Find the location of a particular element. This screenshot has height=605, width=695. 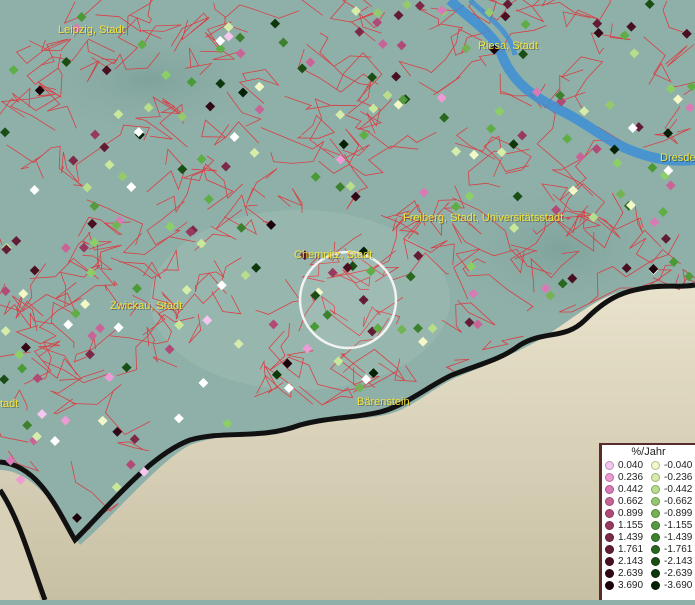

legend-entry-positive: 0.040 is located at coordinates (625, 465).